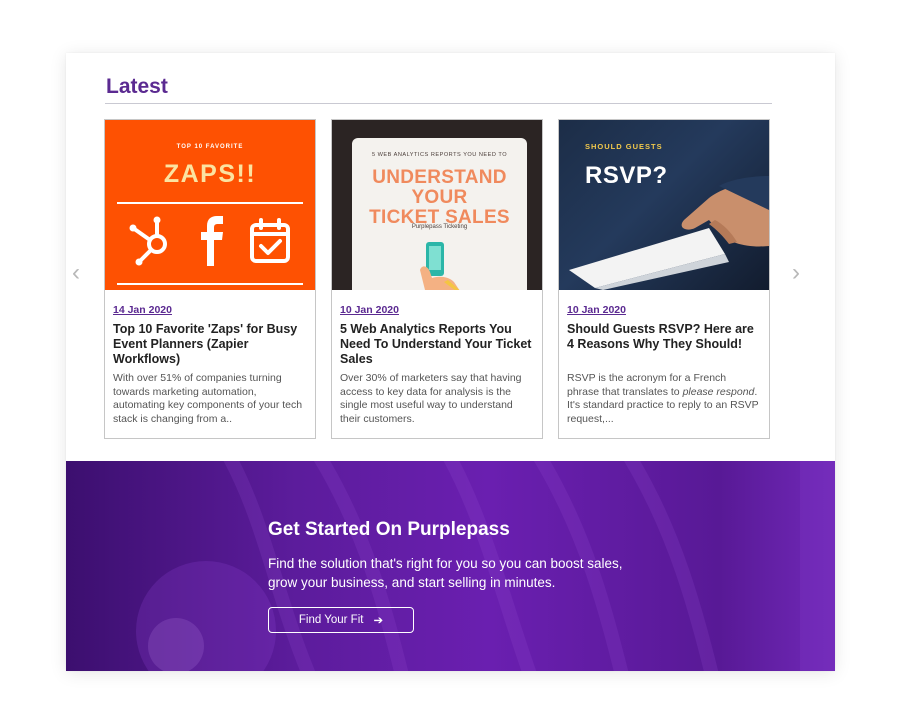 The width and height of the screenshot is (900, 723). I want to click on banner-title: Get Started On Purplepass, so click(389, 529).